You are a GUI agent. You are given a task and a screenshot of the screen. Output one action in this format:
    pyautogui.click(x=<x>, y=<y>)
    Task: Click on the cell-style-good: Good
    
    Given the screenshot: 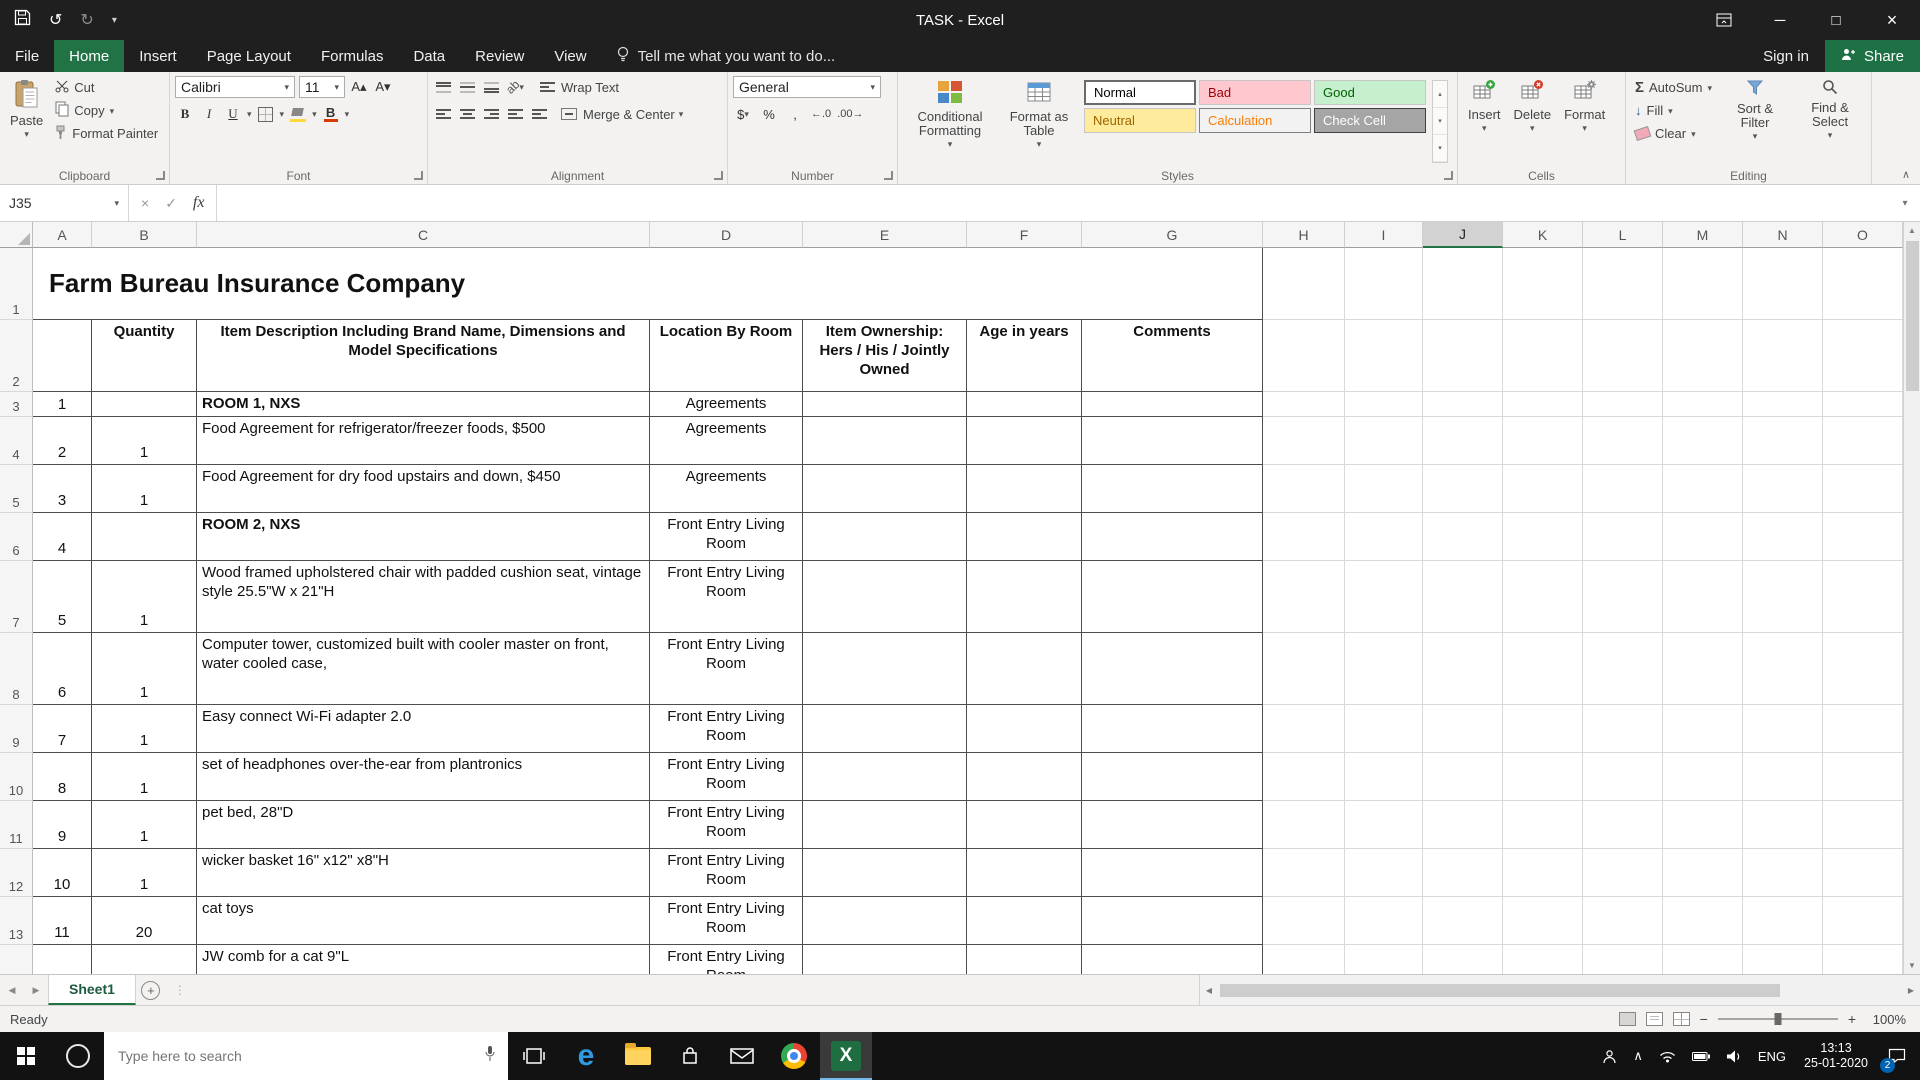 What is the action you would take?
    pyautogui.click(x=1370, y=92)
    